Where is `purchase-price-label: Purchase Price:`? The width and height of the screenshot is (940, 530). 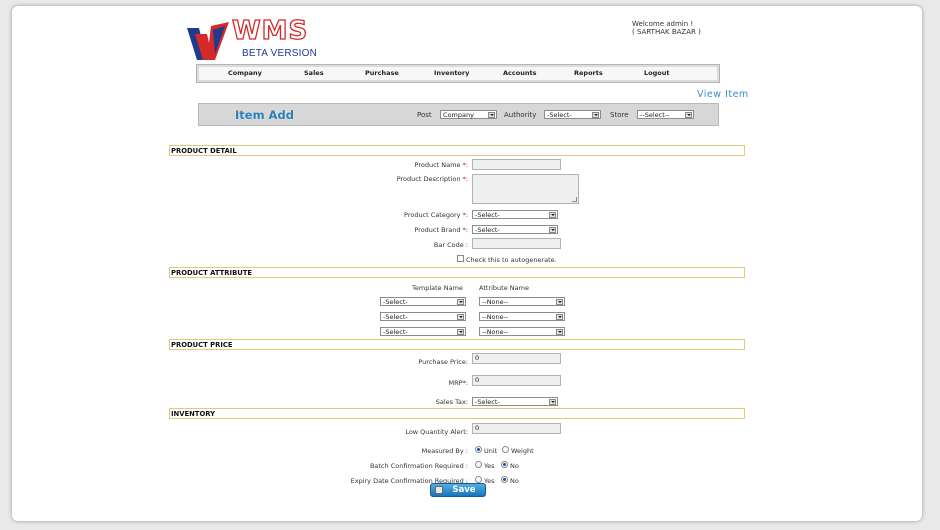 purchase-price-label: Purchase Price: is located at coordinates (443, 362).